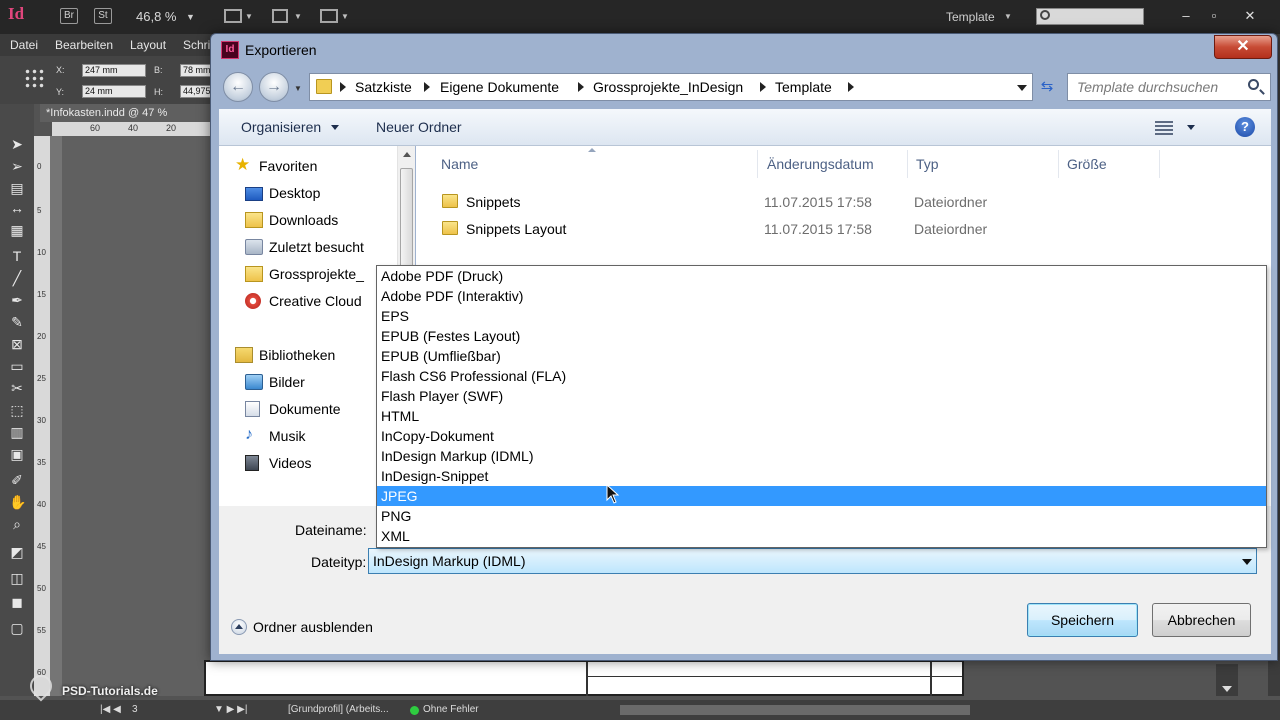 This screenshot has width=1280, height=720. Describe the element at coordinates (135, 709) in the screenshot. I see `page-number: 3` at that location.